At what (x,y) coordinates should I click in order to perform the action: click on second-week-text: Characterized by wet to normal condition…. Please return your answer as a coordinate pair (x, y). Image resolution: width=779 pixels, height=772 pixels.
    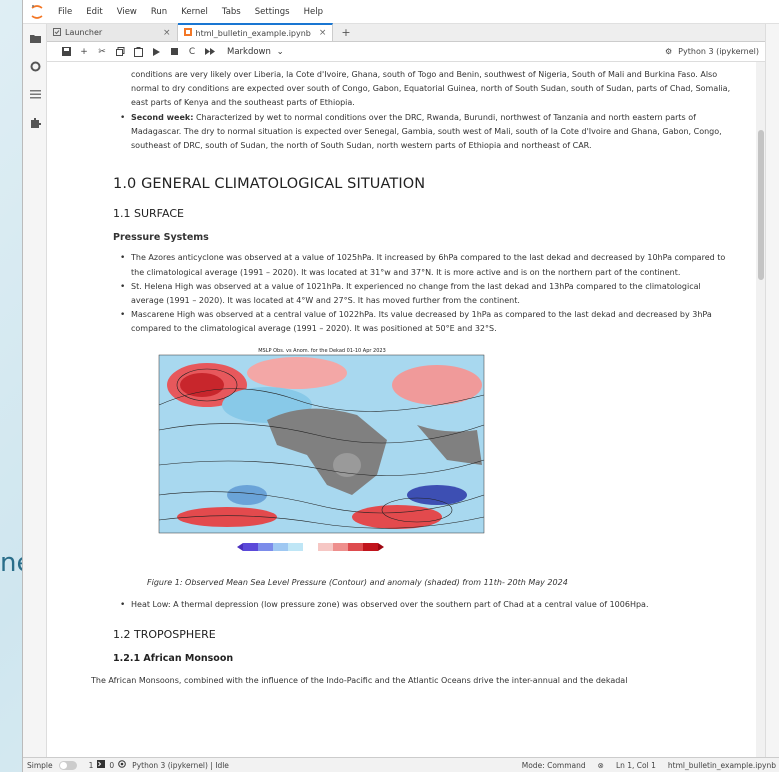
    Looking at the image, I should click on (426, 131).